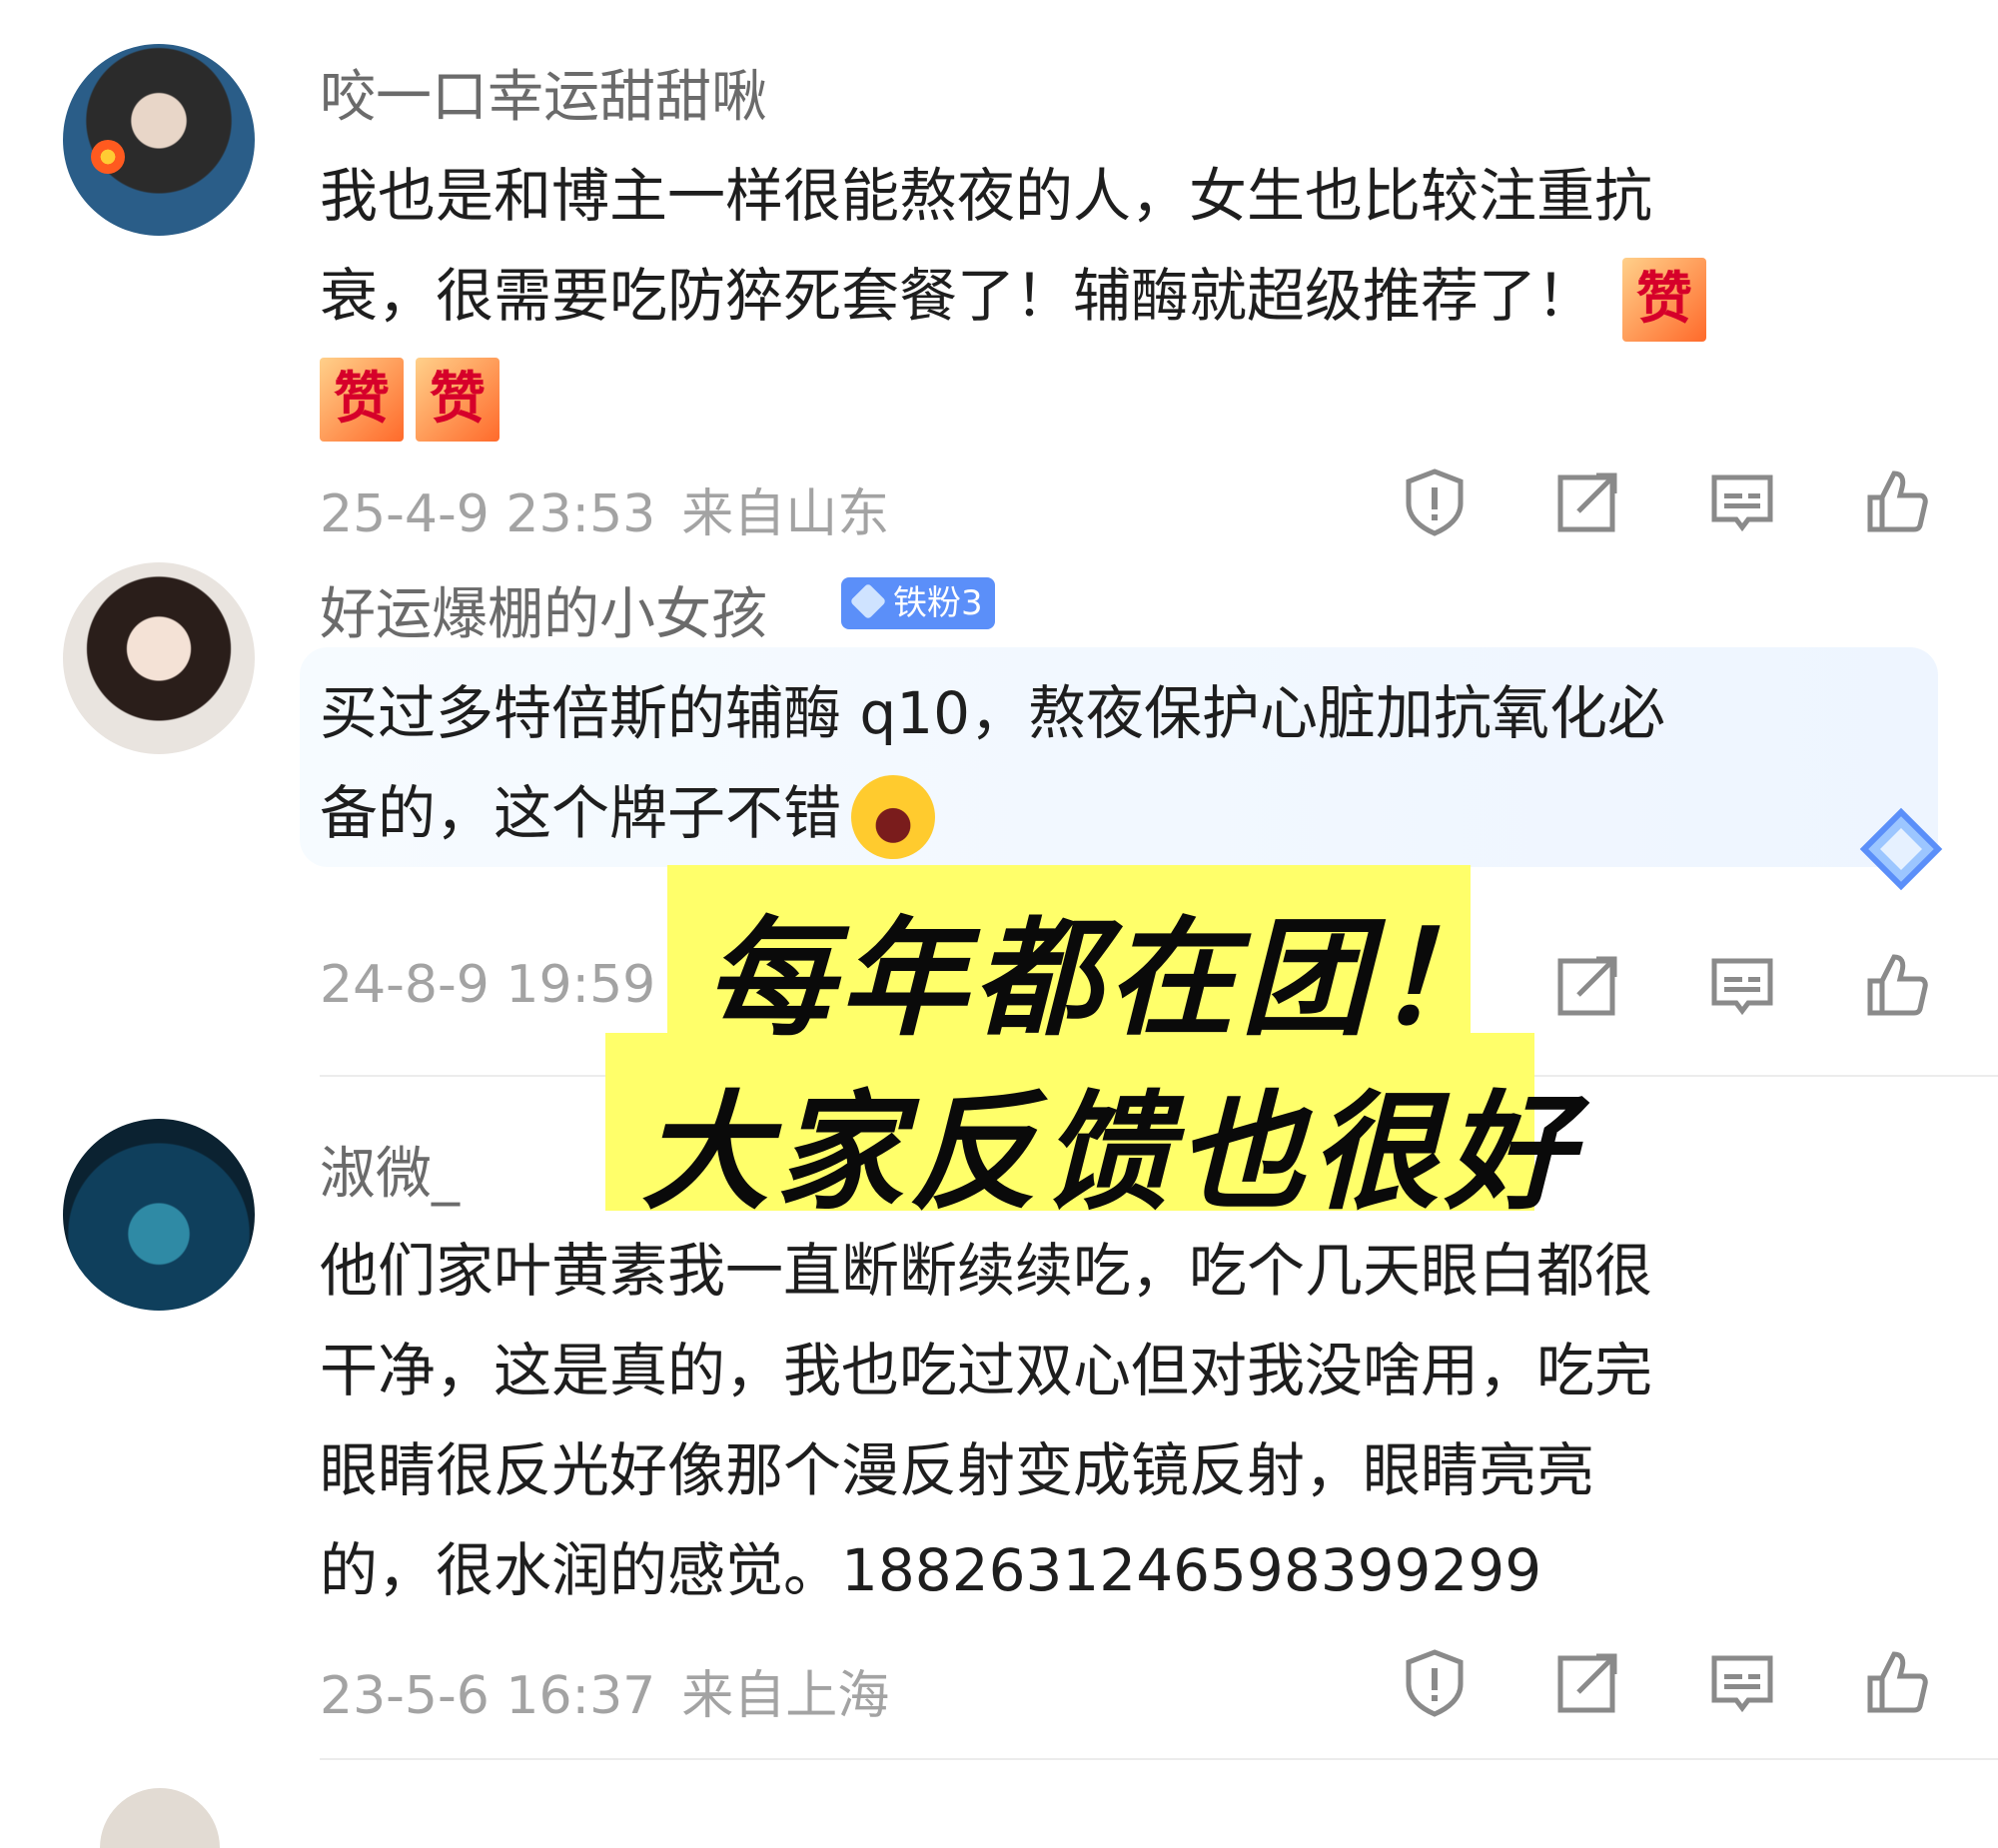  I want to click on comment-meta: 24-8-9 19:59, so click(488, 985).